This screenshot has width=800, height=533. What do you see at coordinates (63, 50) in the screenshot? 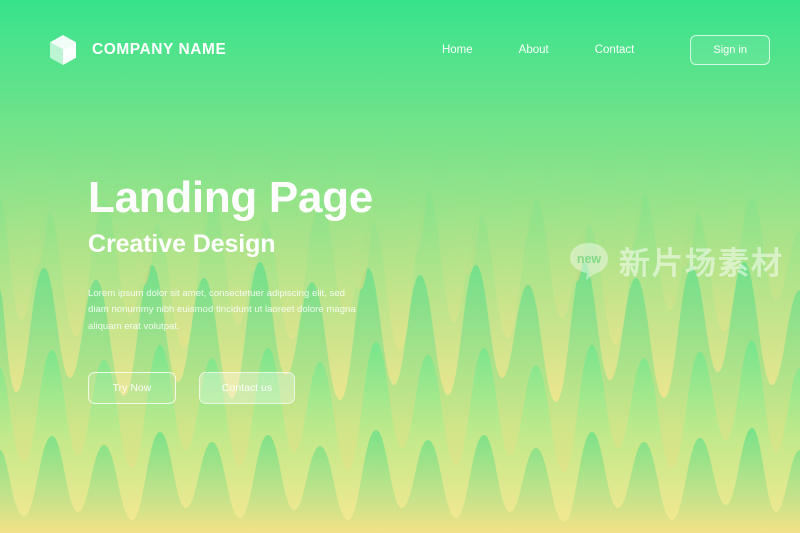
I see `cube-icon` at bounding box center [63, 50].